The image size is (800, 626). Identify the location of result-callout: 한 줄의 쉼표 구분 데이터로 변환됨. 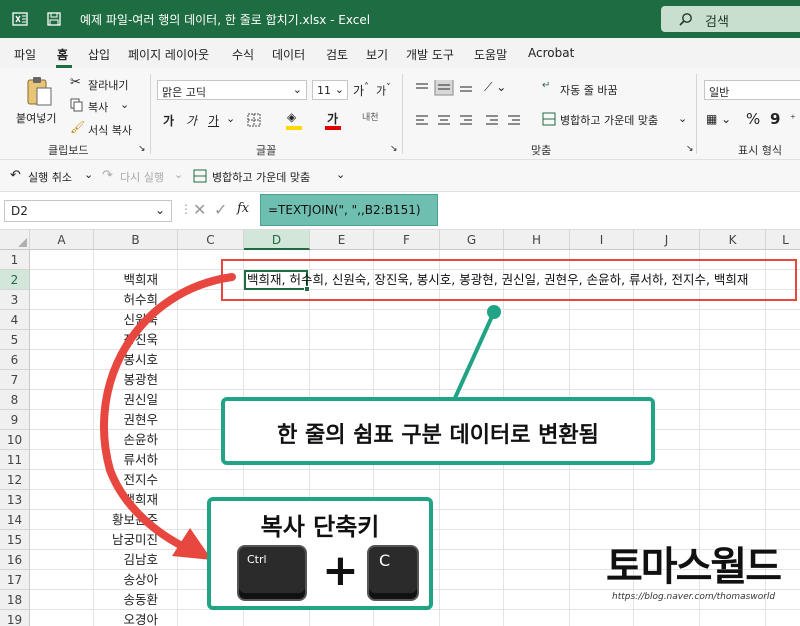
(438, 431).